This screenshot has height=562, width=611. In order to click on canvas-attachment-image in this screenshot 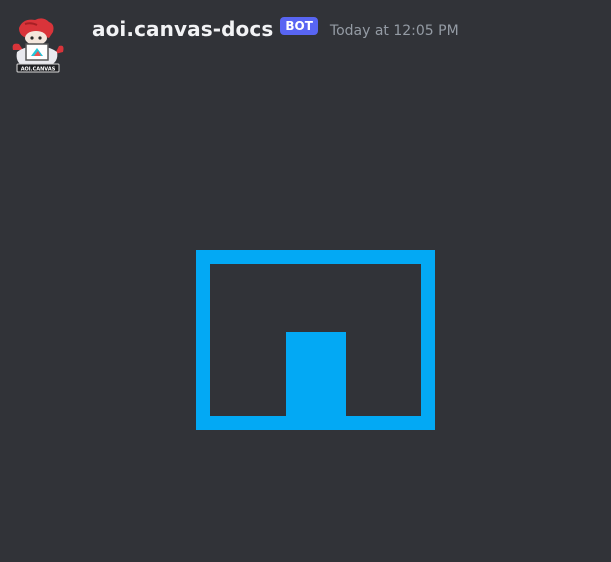, I will do `click(317, 340)`.